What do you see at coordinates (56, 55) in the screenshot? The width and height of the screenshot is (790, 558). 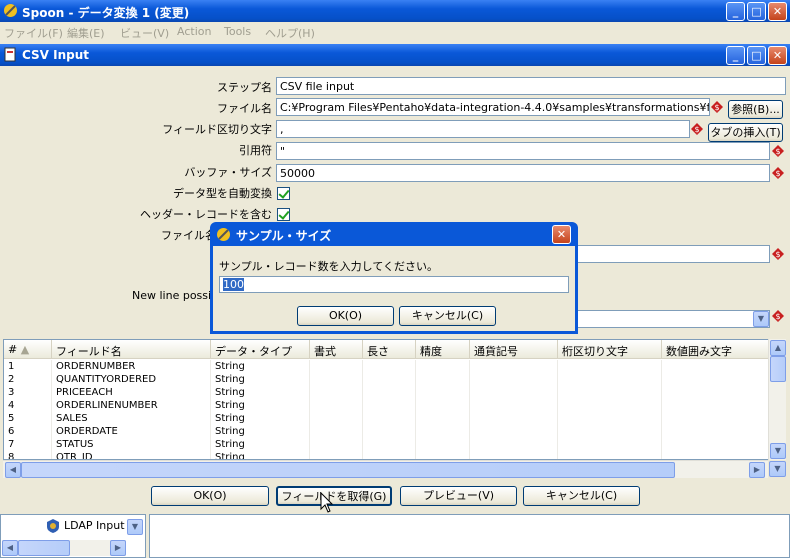 I see `step-window-title: CSV Input` at bounding box center [56, 55].